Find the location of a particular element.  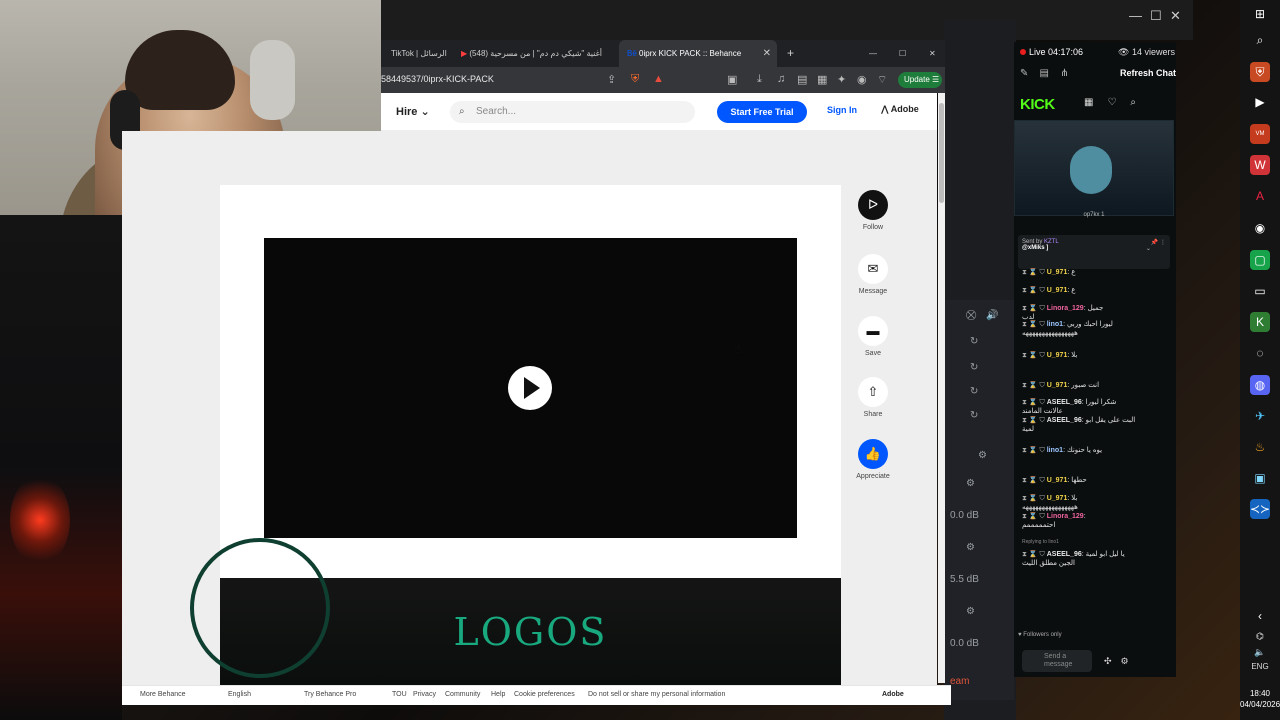

wifi-icon: ⌔ is located at coordinates (882, 80).